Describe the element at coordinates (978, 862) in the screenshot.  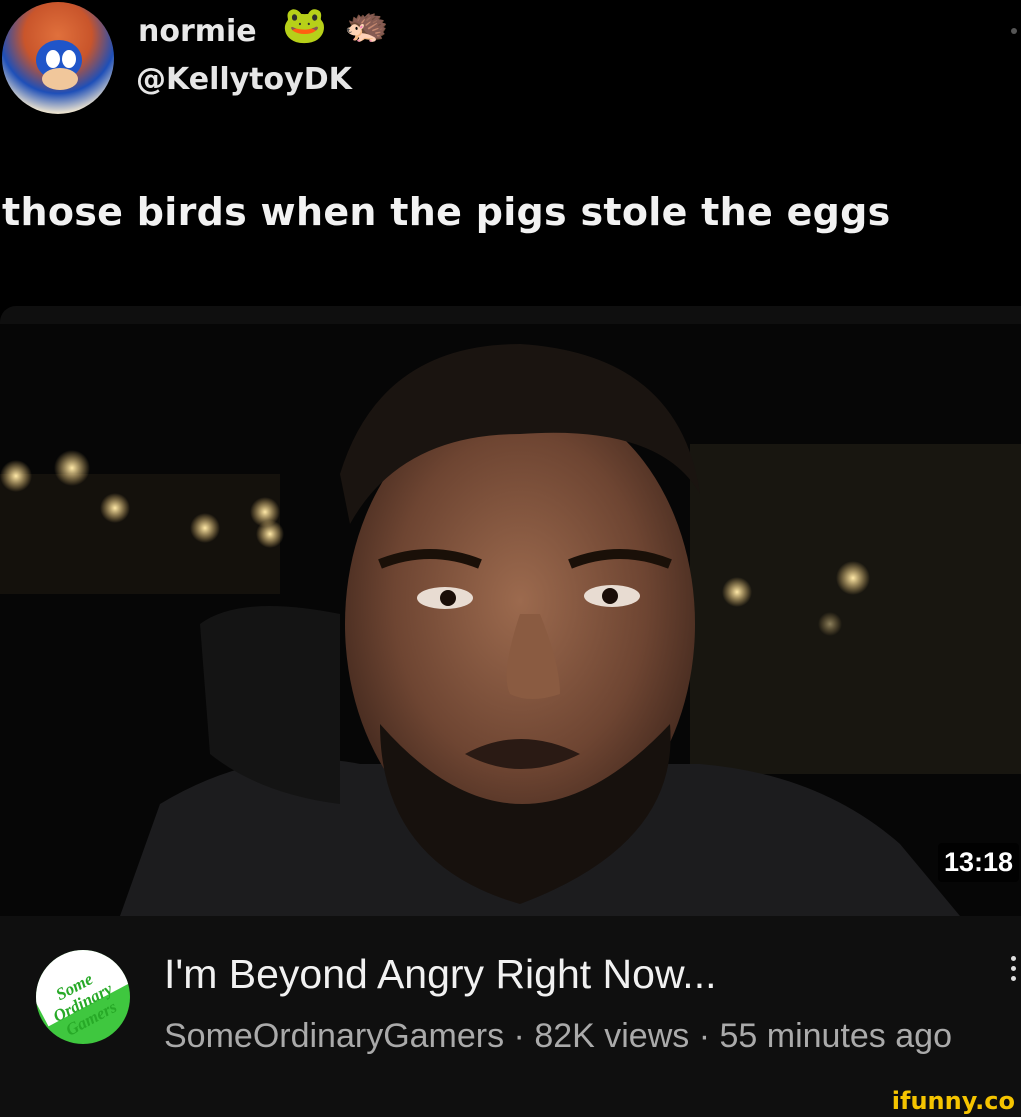
I see `video-duration-badge: 13:18` at that location.